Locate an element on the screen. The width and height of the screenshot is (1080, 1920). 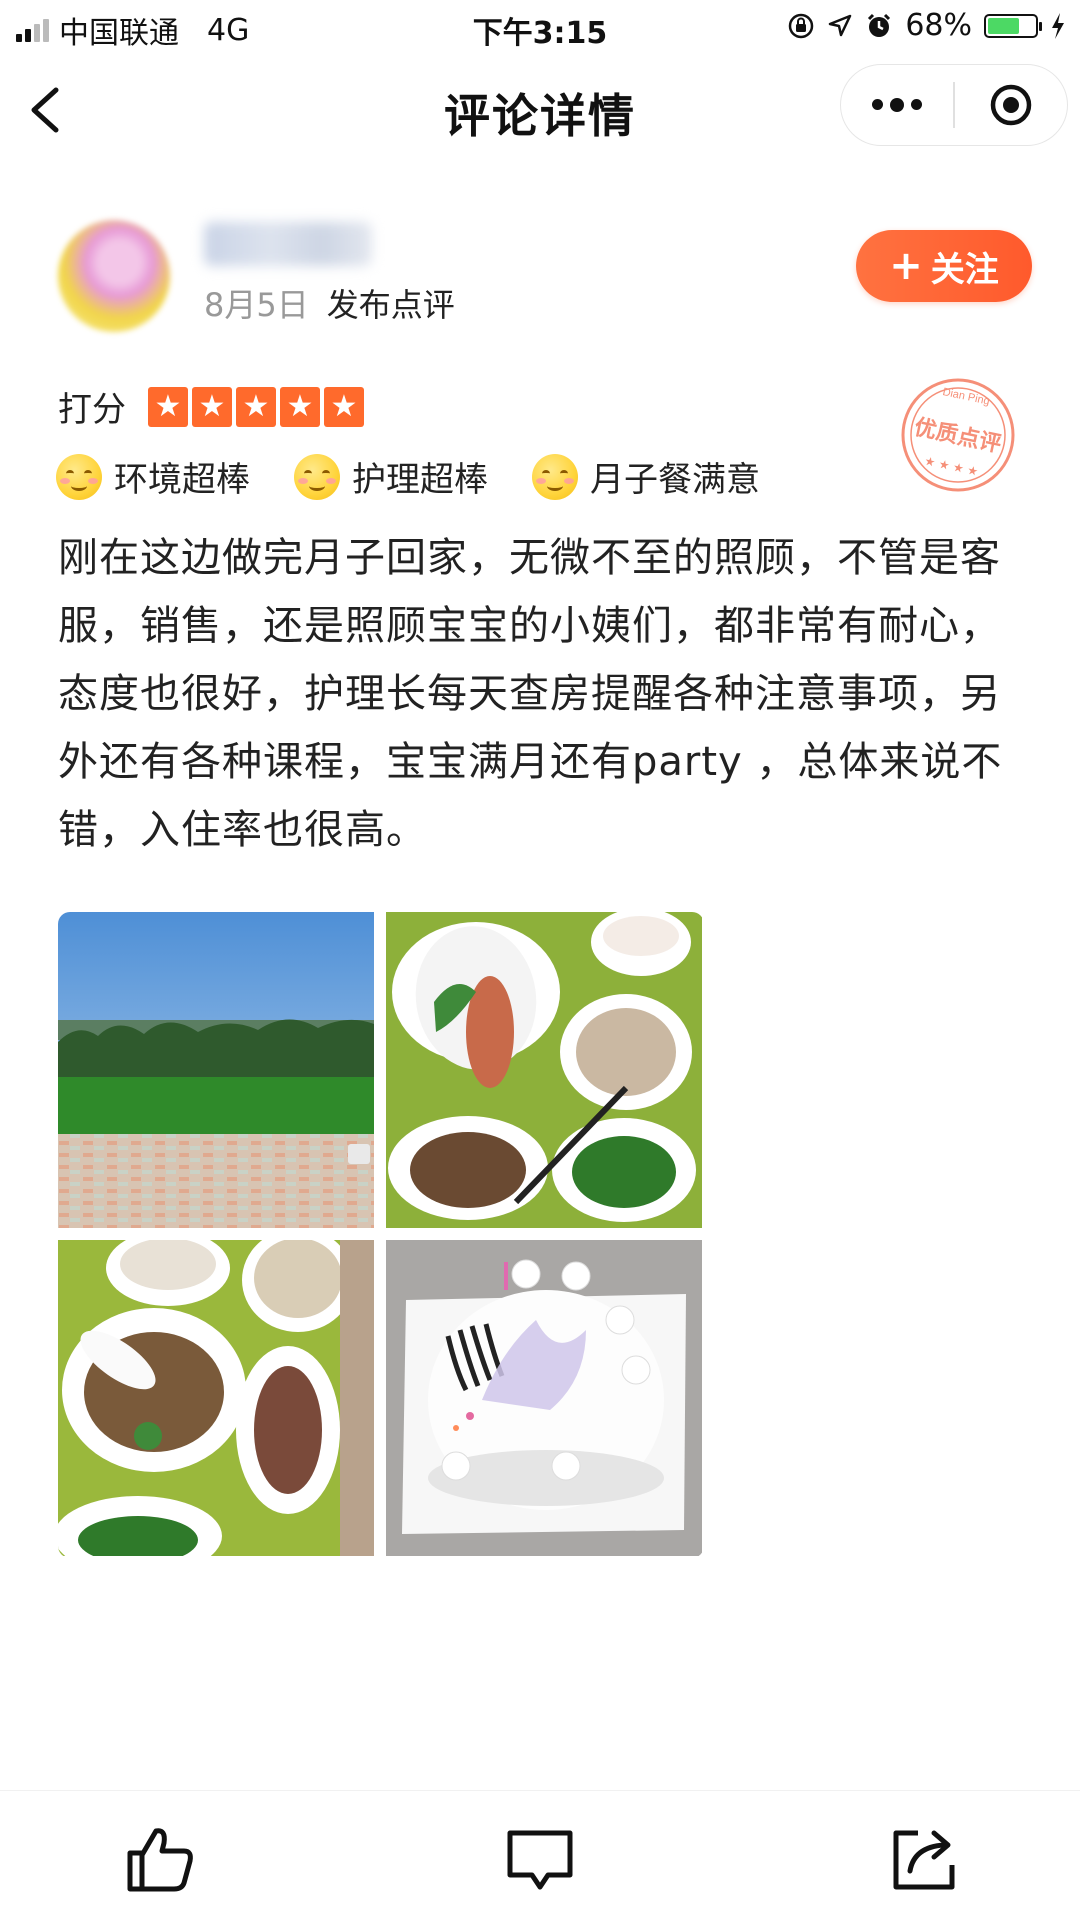
star-rating: ★ ★ ★ ★ ★ is located at coordinates (256, 406).